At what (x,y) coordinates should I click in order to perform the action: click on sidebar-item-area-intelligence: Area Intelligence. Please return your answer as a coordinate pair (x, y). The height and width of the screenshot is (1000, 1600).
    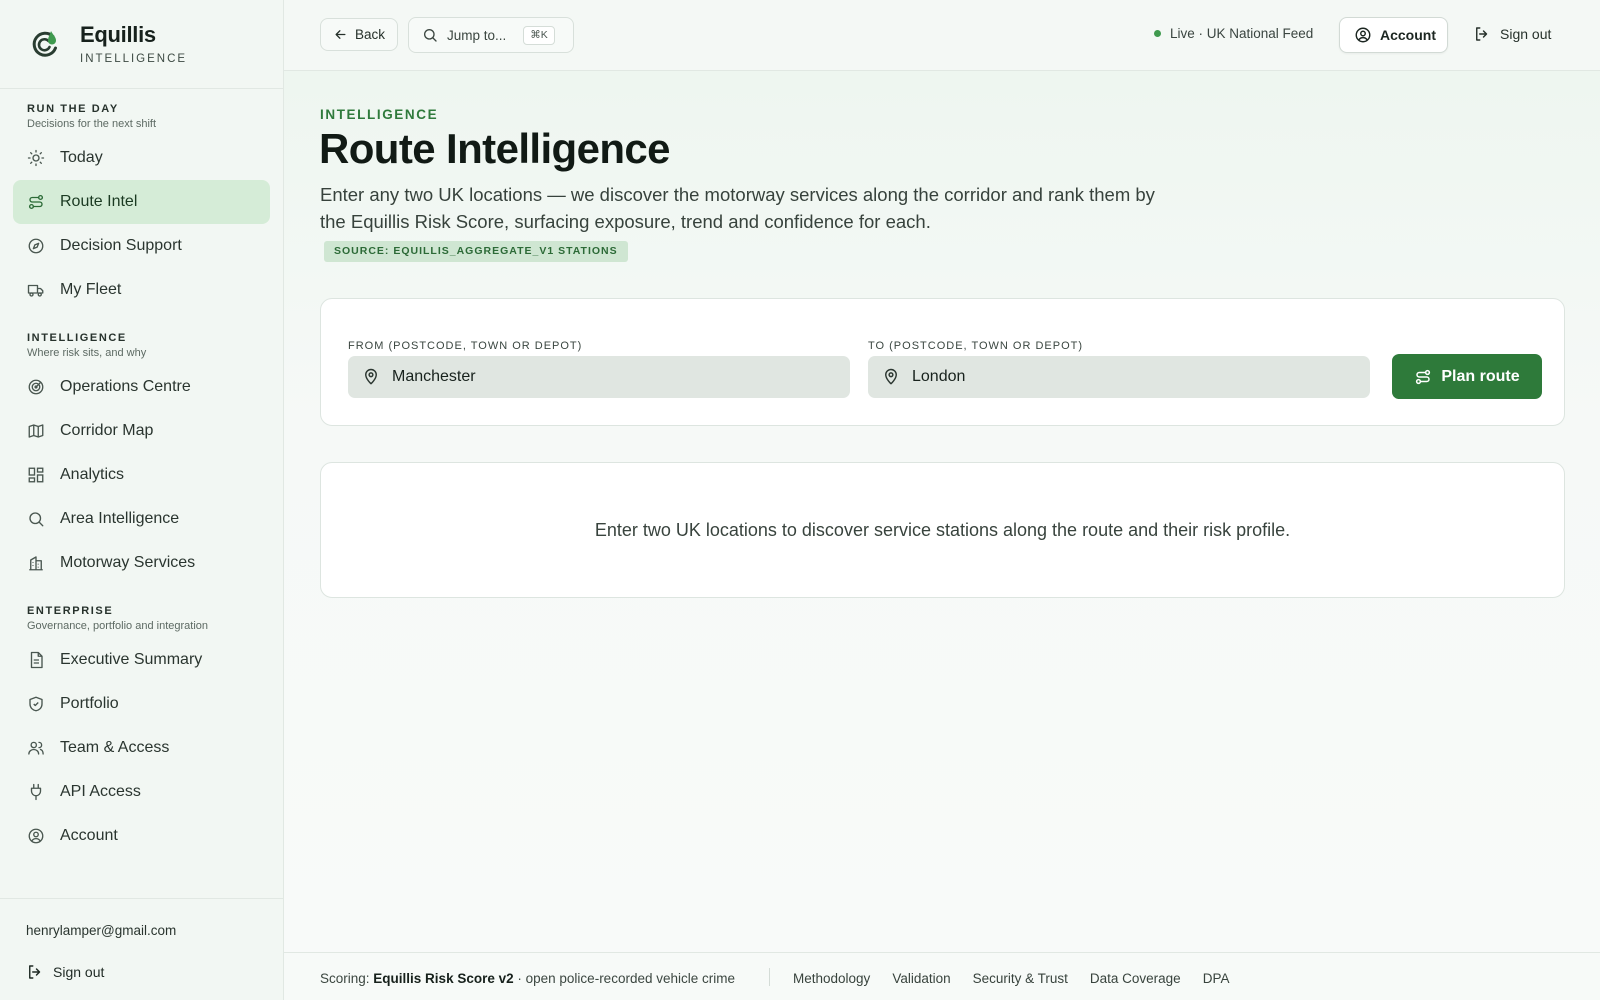
    Looking at the image, I should click on (141, 519).